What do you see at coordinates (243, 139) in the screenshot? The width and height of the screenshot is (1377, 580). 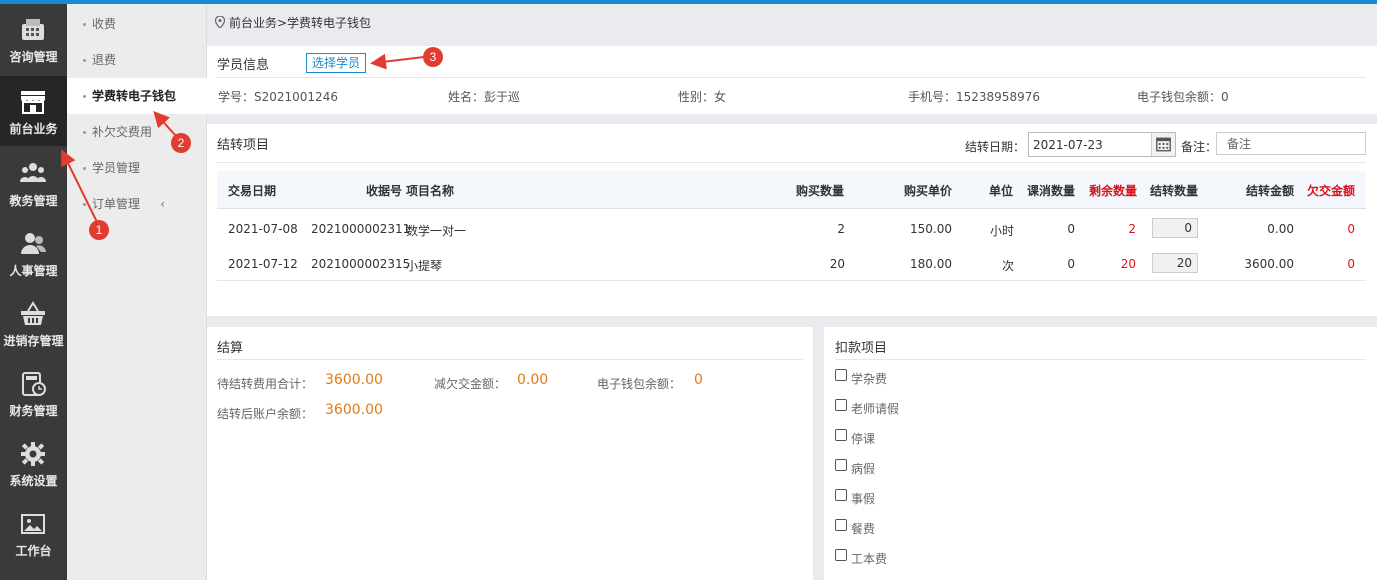 I see `annotation-arrows` at bounding box center [243, 139].